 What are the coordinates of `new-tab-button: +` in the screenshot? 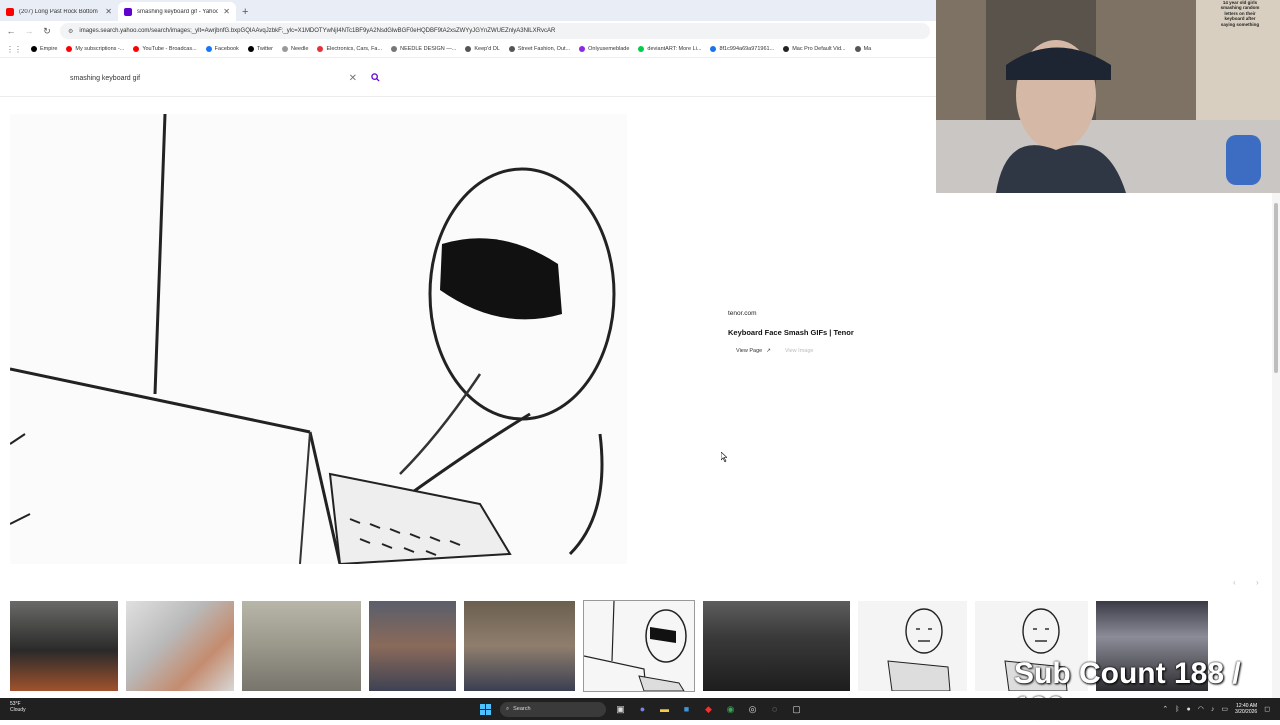 It's located at (245, 11).